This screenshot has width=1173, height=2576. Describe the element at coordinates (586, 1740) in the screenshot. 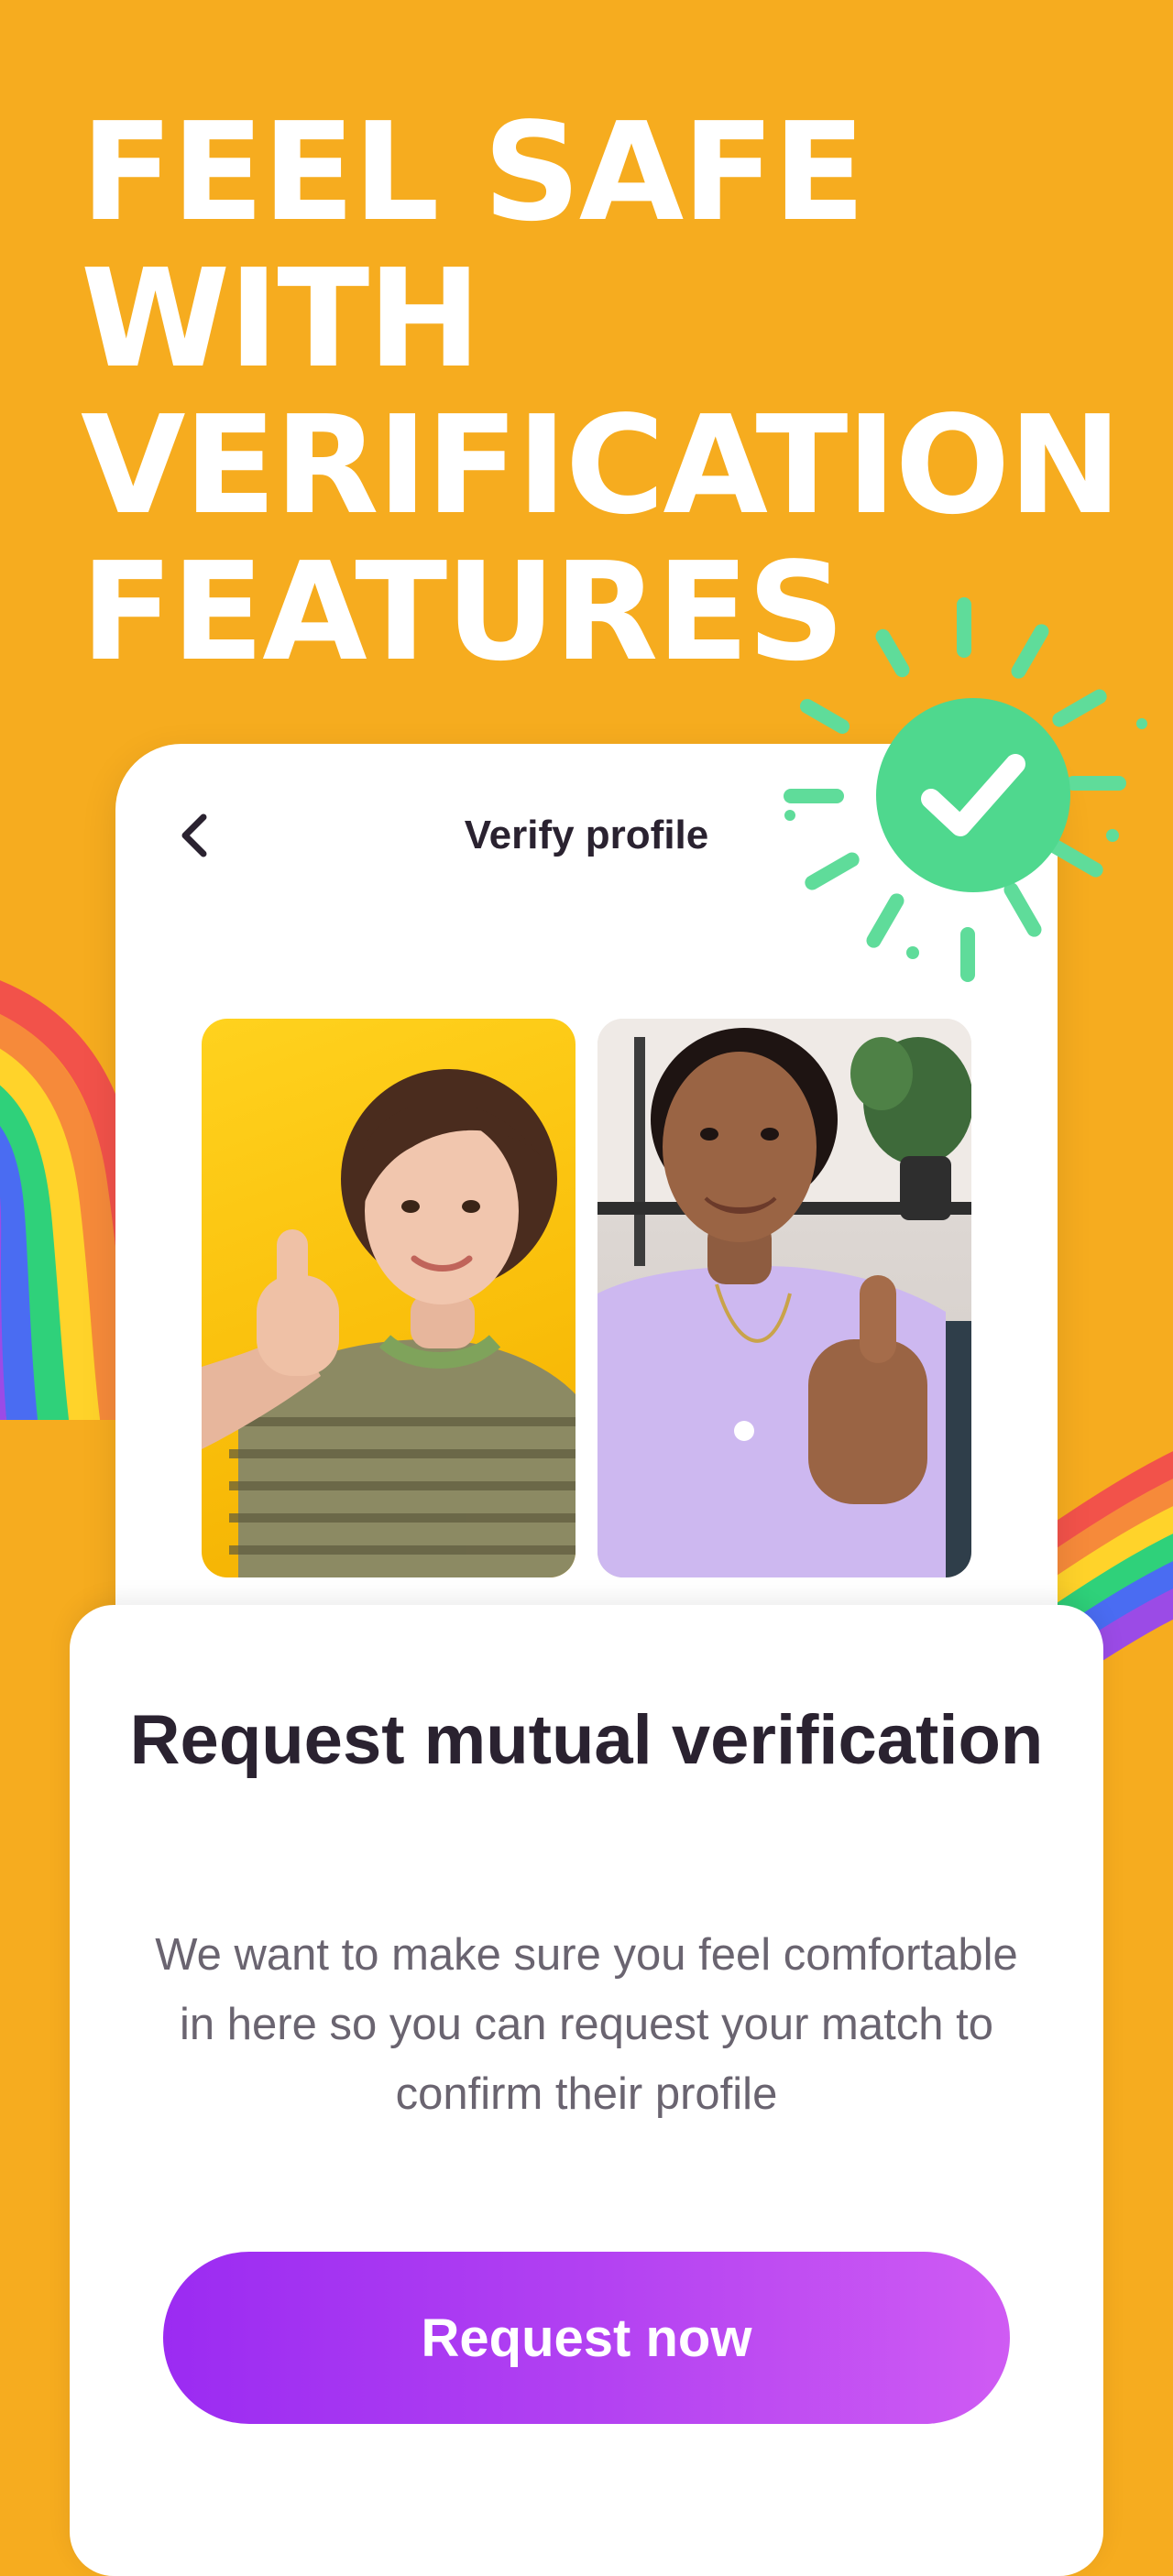

I see `sheet-title: Request mutual verification` at that location.